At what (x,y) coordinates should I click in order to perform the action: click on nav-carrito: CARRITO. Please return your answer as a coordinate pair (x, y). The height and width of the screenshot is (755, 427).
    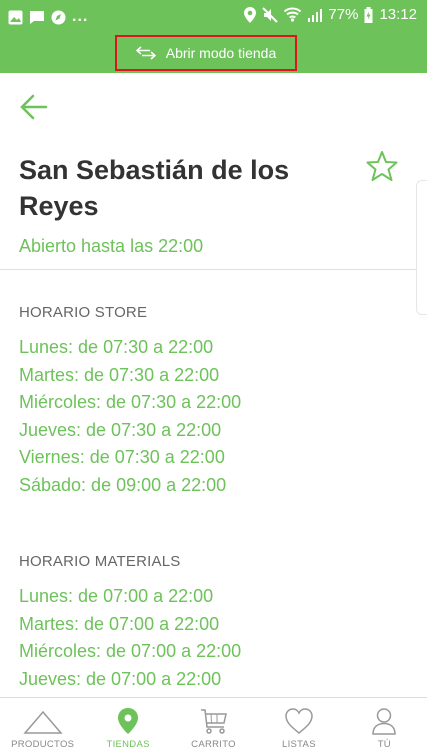
    Looking at the image, I should click on (213, 726).